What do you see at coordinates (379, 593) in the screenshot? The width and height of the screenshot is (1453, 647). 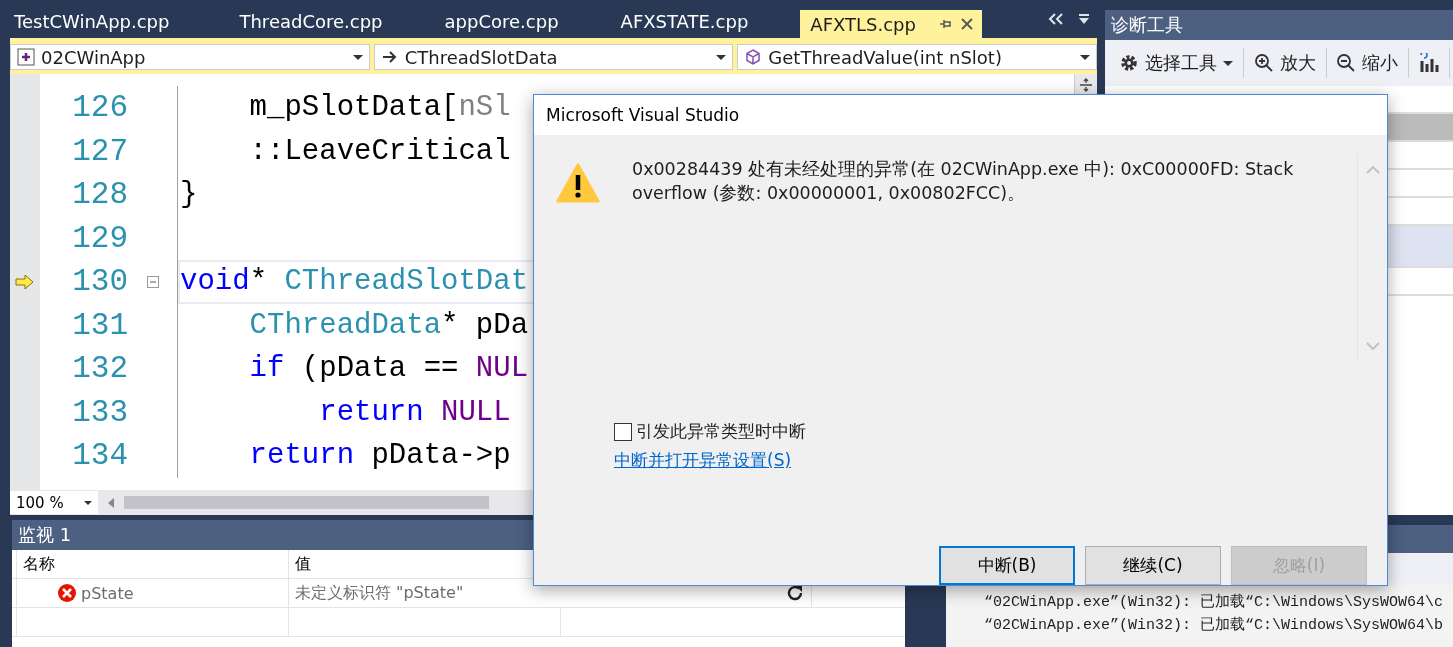 I see `watch-value: 未定义标识符 "pState"` at bounding box center [379, 593].